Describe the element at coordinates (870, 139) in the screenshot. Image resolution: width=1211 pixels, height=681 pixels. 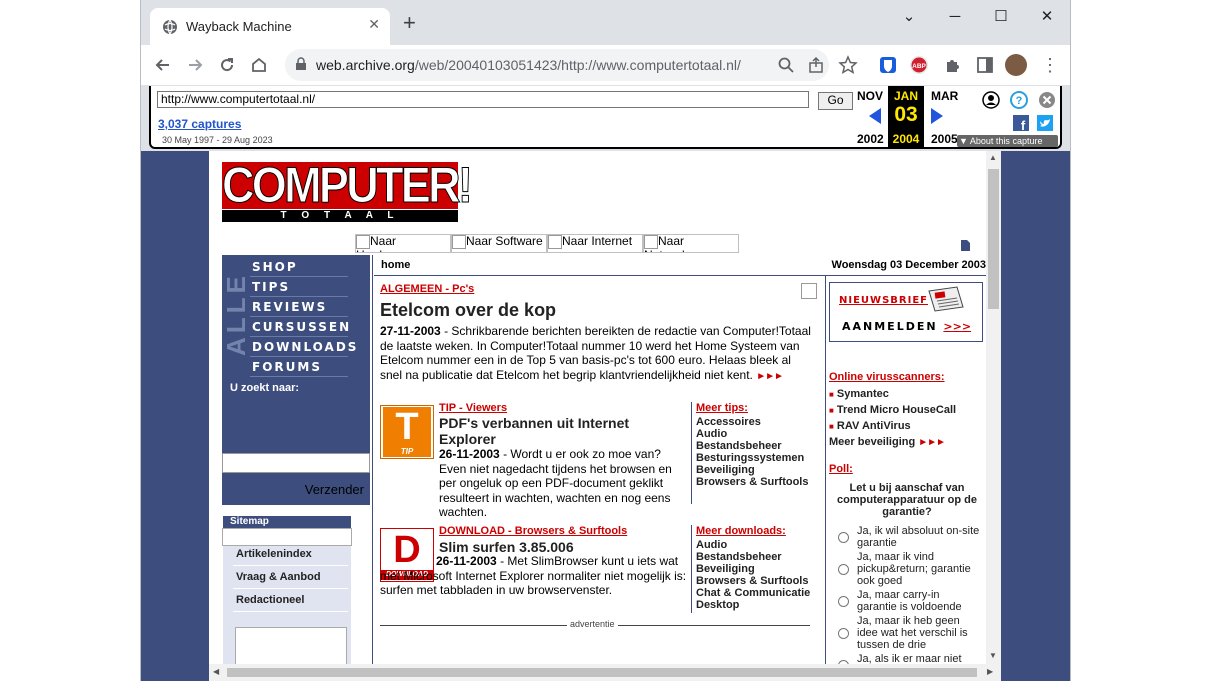
I see `prev-year: 2002` at that location.